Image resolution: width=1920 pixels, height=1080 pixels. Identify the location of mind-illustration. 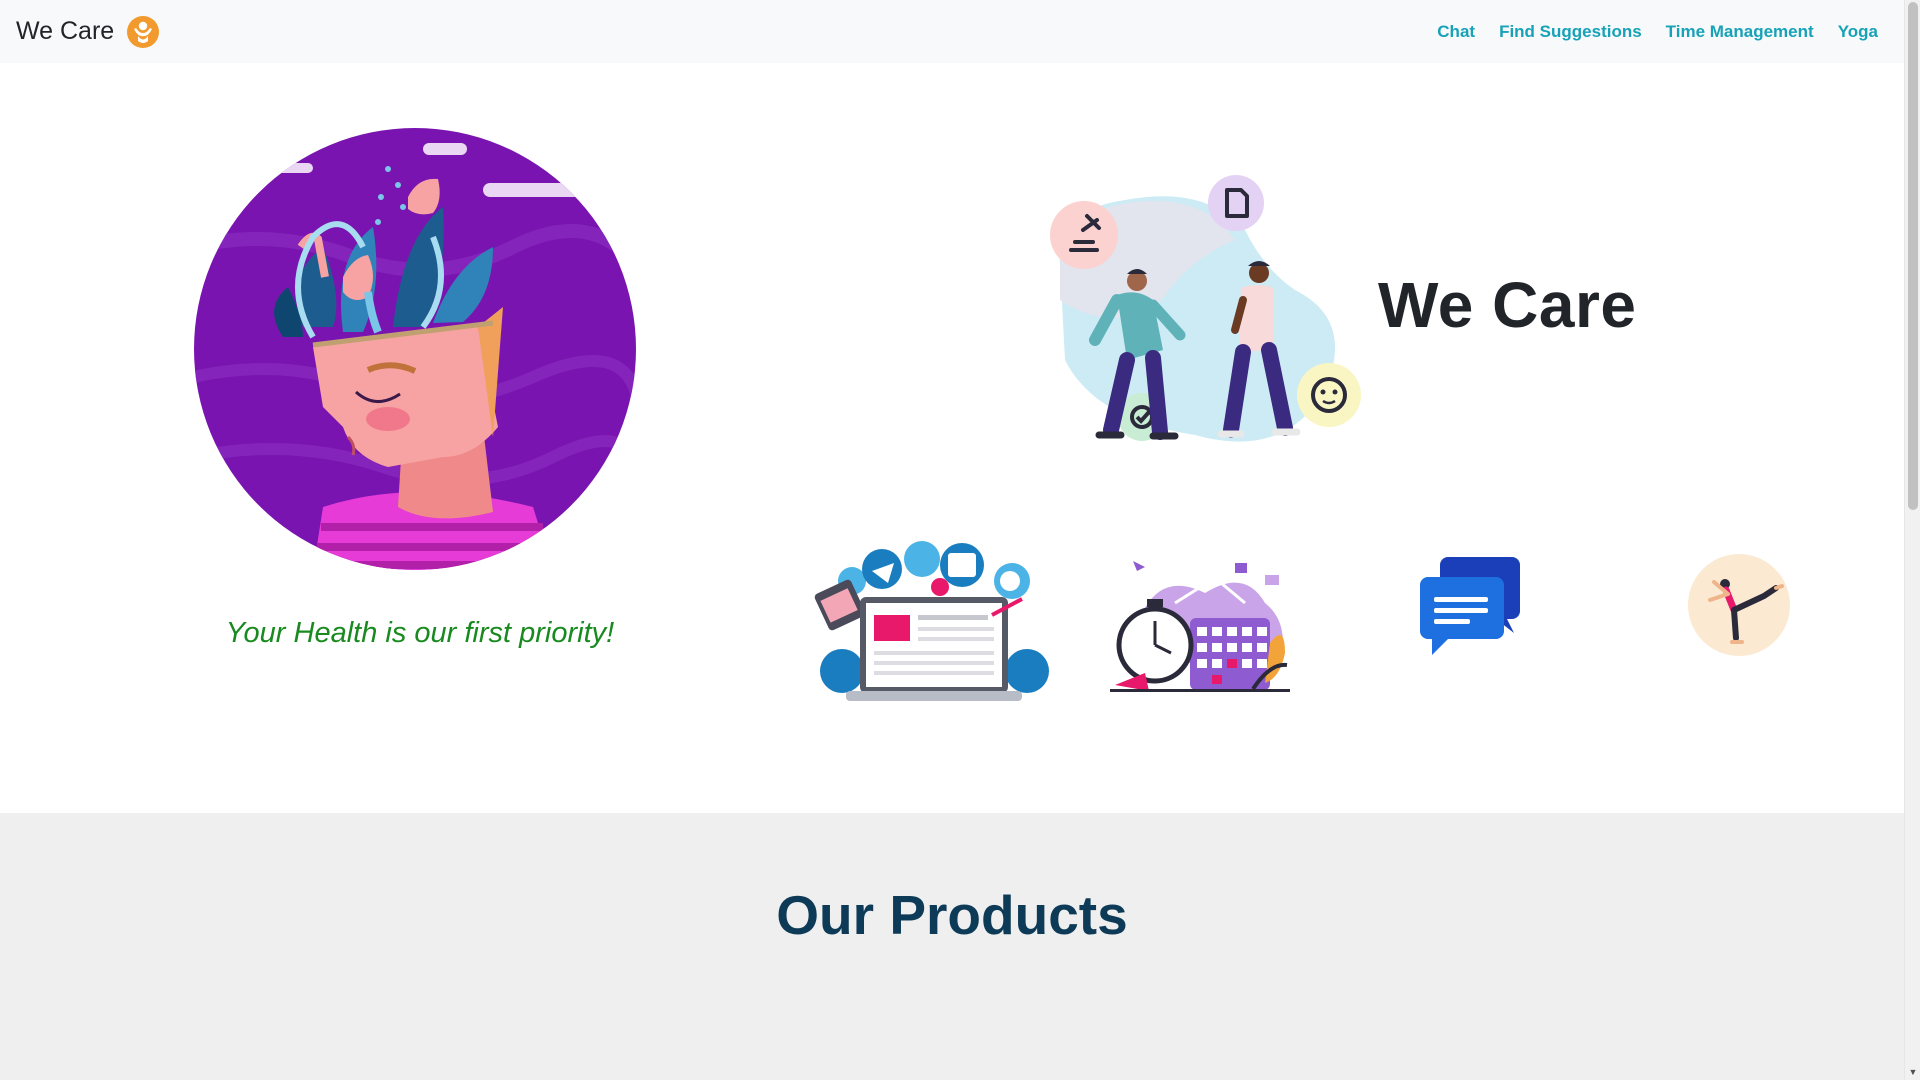
(415, 349).